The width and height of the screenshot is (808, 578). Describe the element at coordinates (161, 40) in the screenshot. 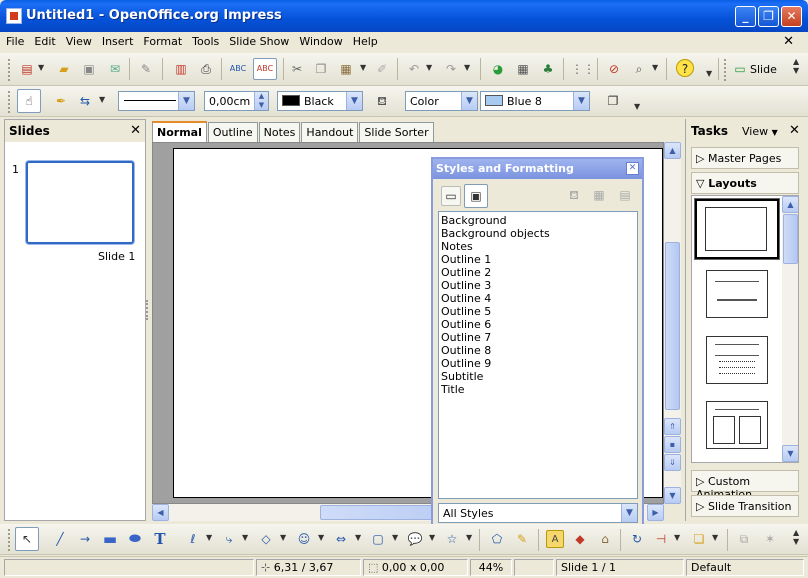

I see `menu-format: Format` at that location.